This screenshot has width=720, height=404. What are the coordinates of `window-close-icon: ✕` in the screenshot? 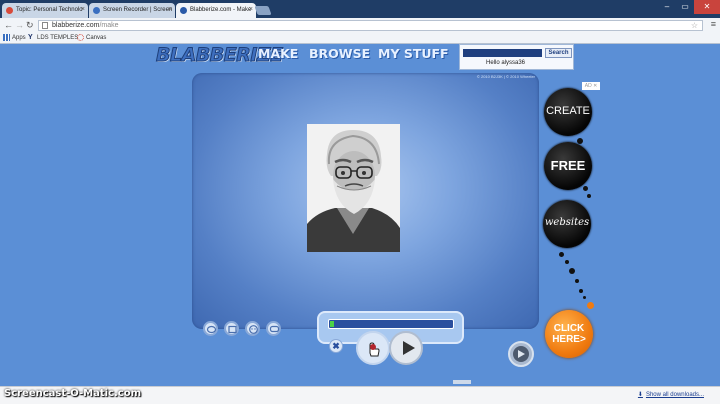 It's located at (707, 7).